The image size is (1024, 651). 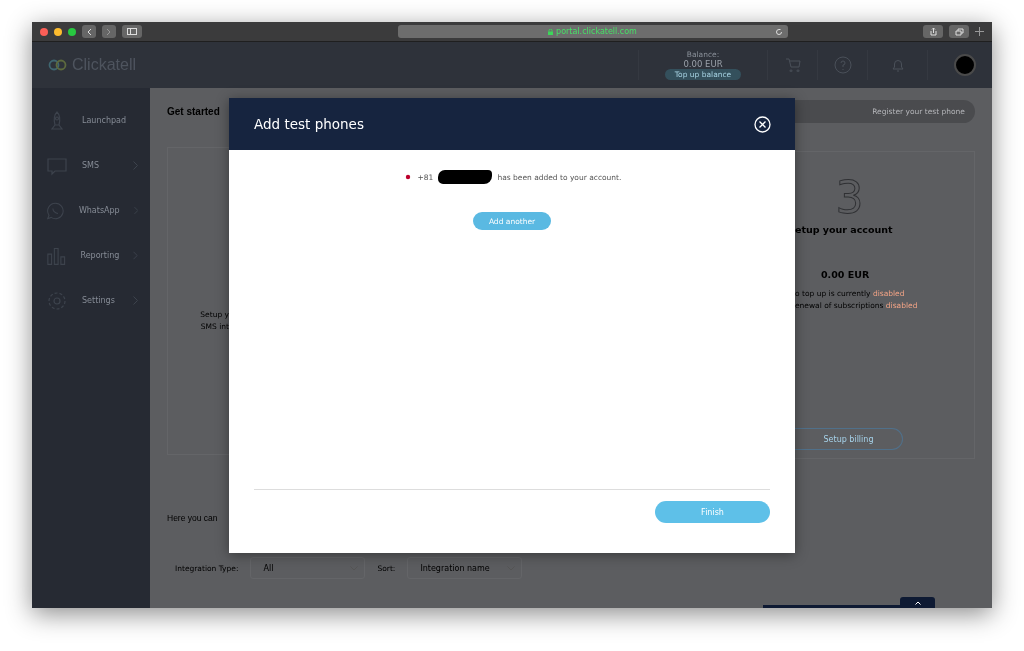 What do you see at coordinates (91, 255) in the screenshot?
I see `sidebar-item: Reporting` at bounding box center [91, 255].